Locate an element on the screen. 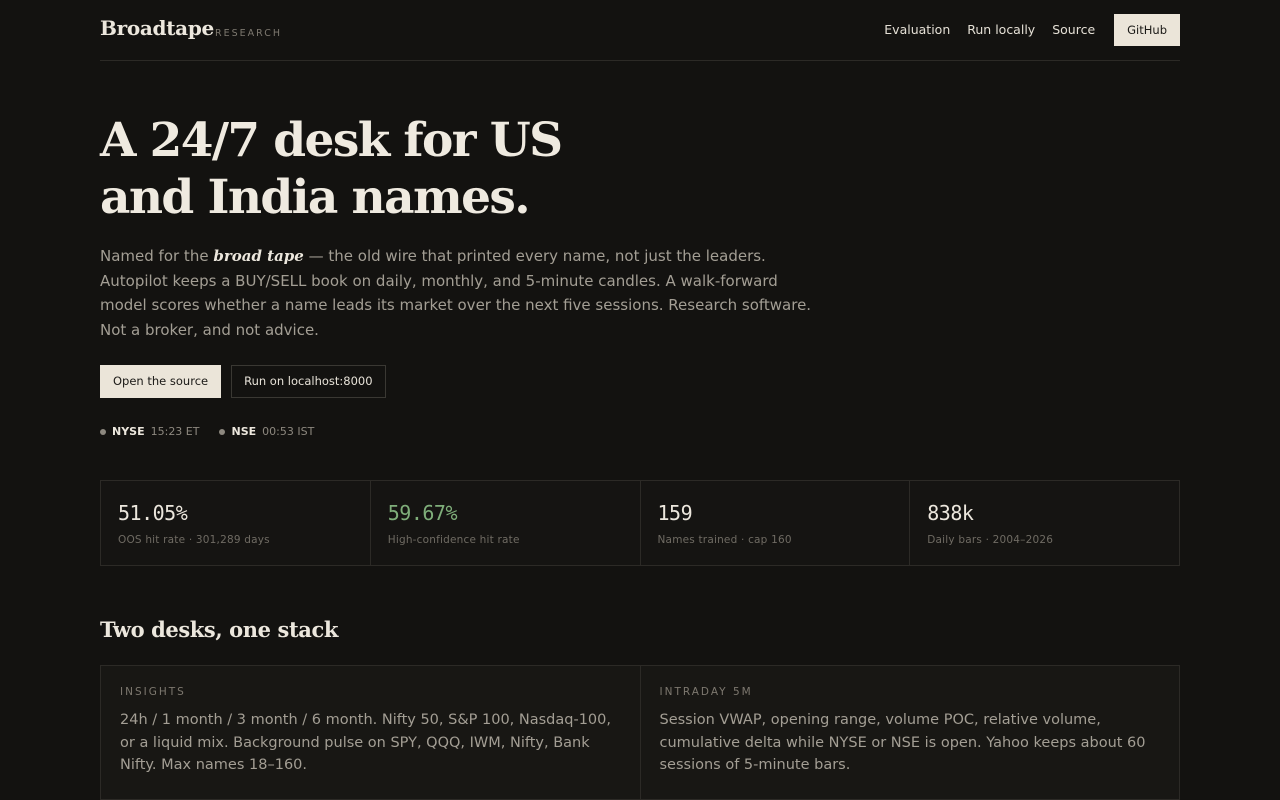 Image resolution: width=1280 pixels, height=800 pixels. stat-oos-hit-rate: 51.05% OOS hit rate · 301,289 days is located at coordinates (236, 523).